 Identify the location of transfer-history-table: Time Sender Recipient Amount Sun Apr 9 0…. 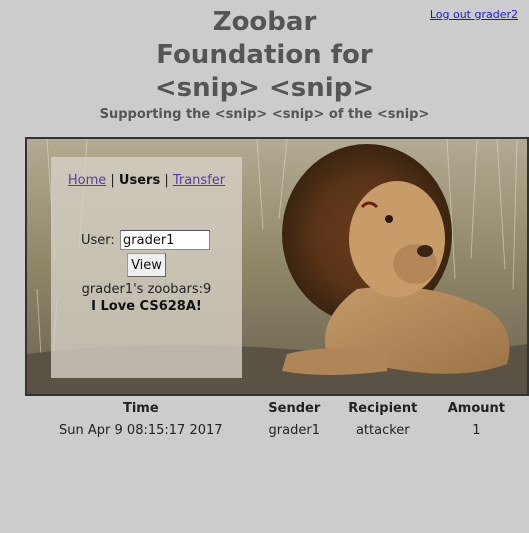
(282, 421).